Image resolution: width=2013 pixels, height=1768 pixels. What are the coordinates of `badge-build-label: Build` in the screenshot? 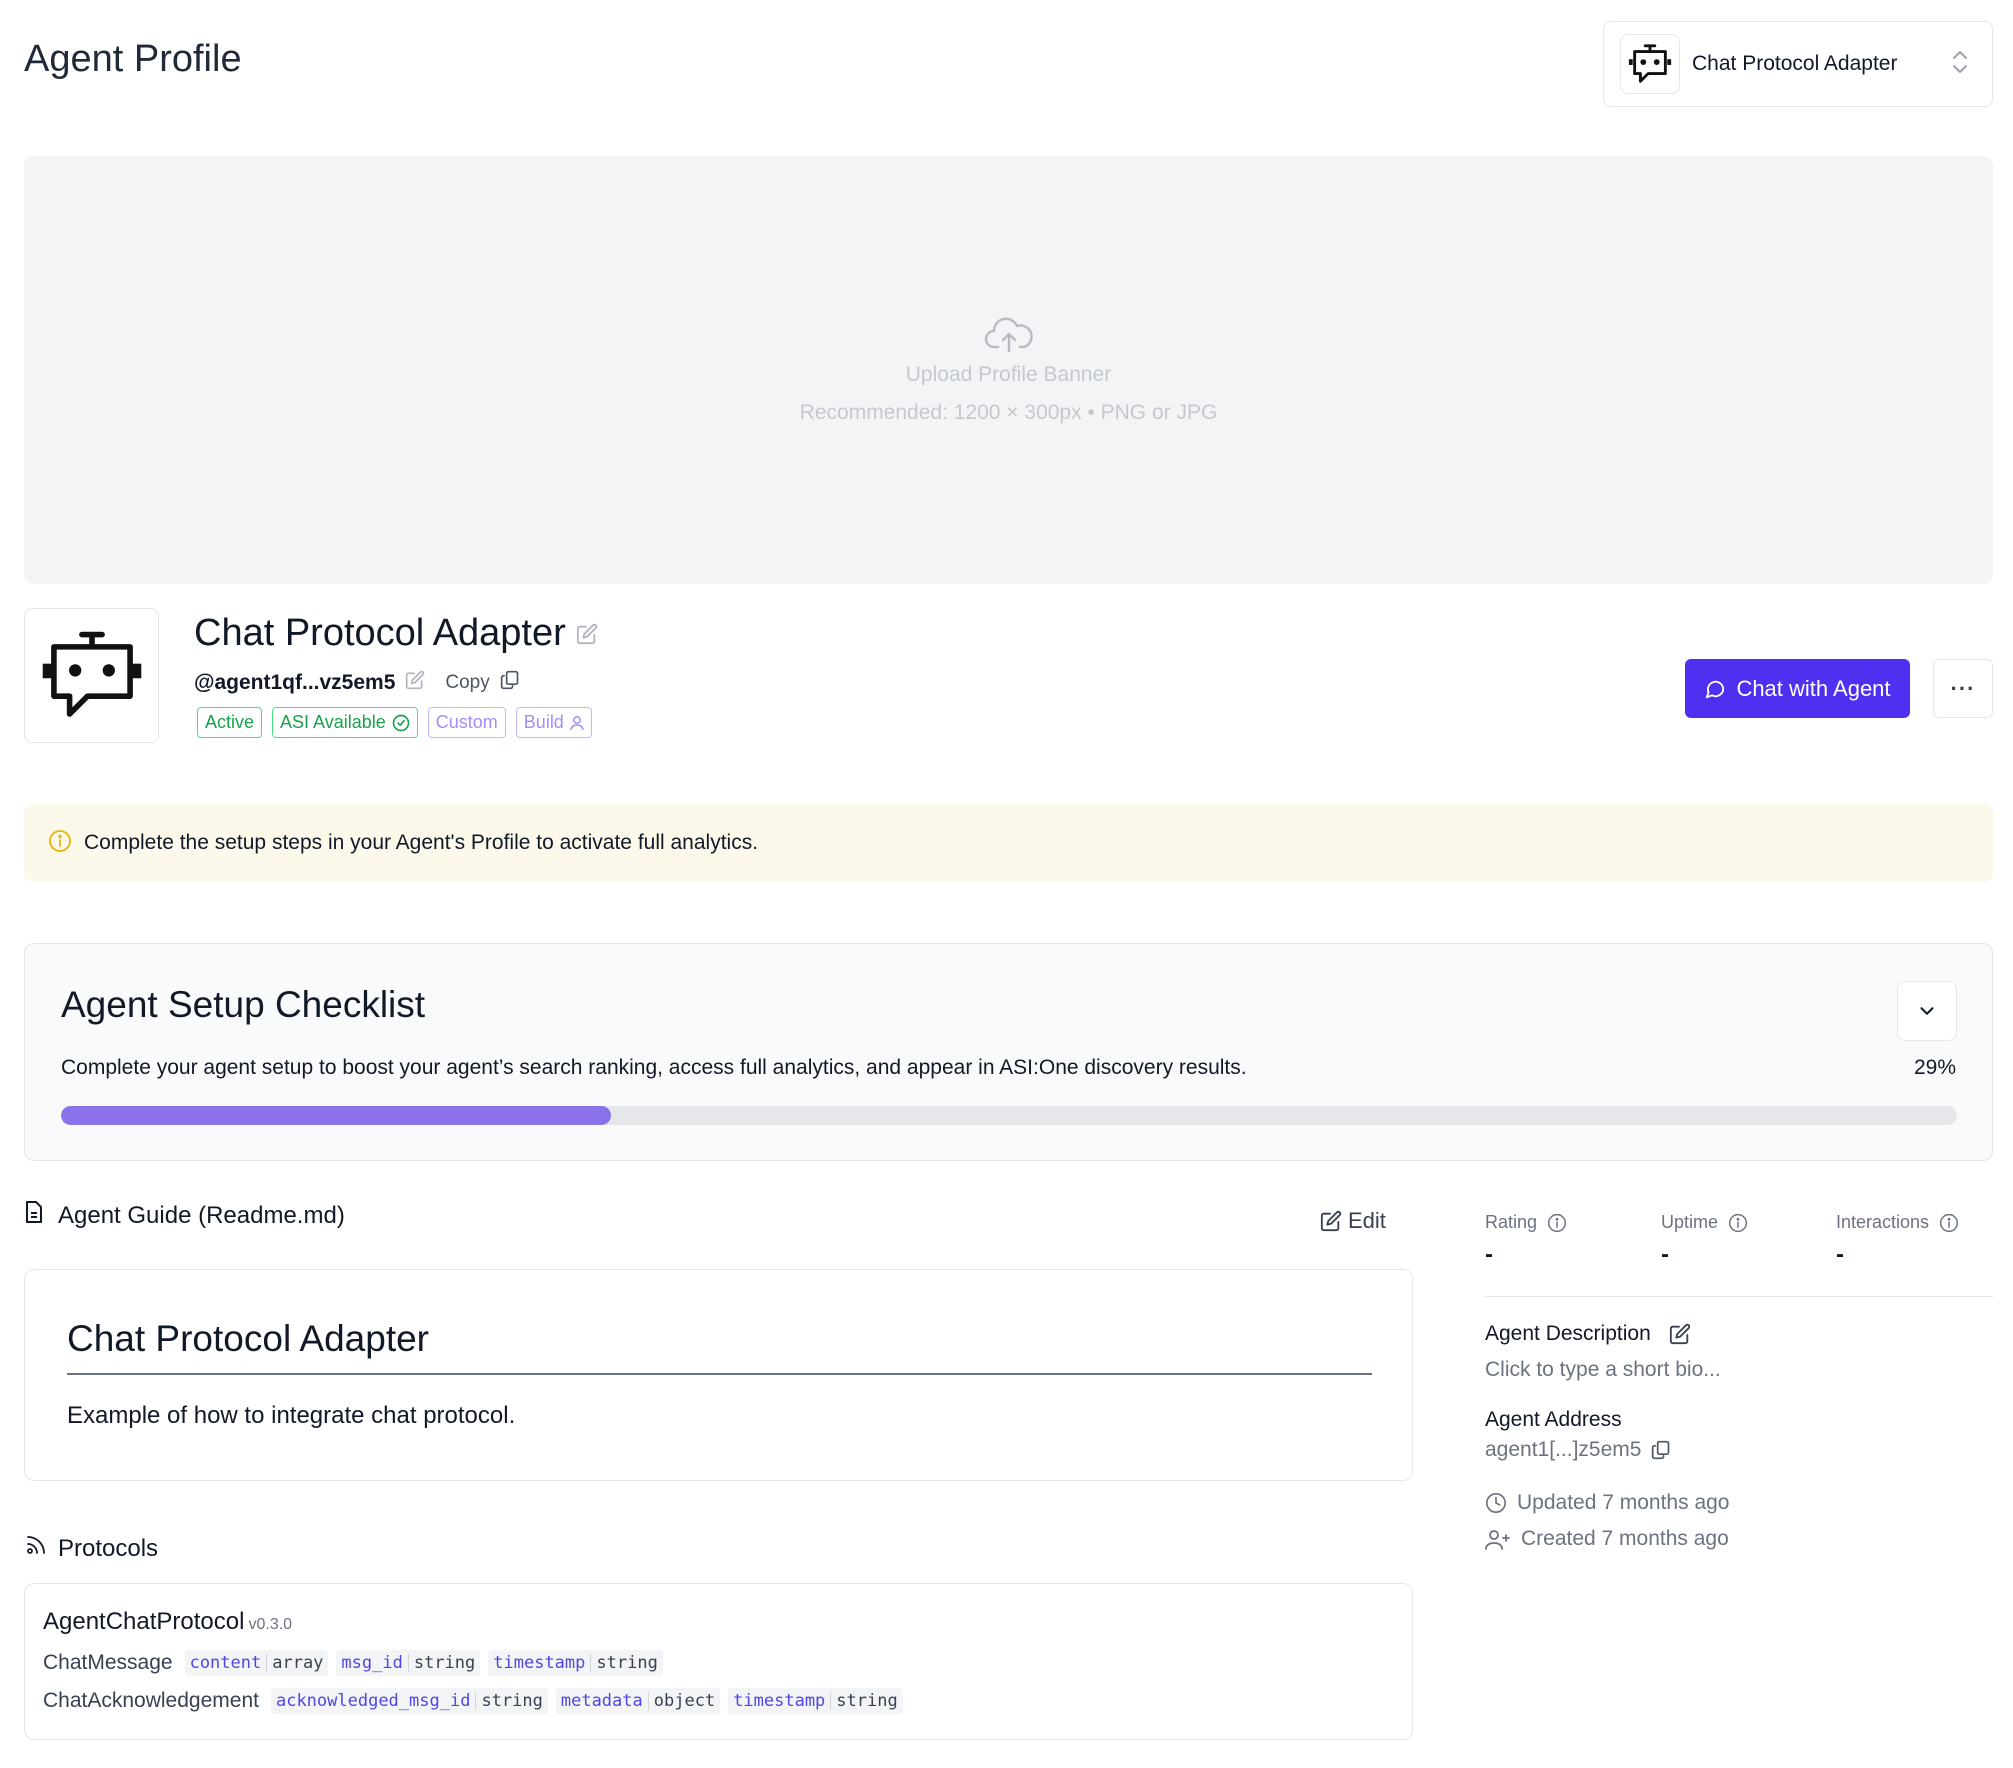 It's located at (543, 722).